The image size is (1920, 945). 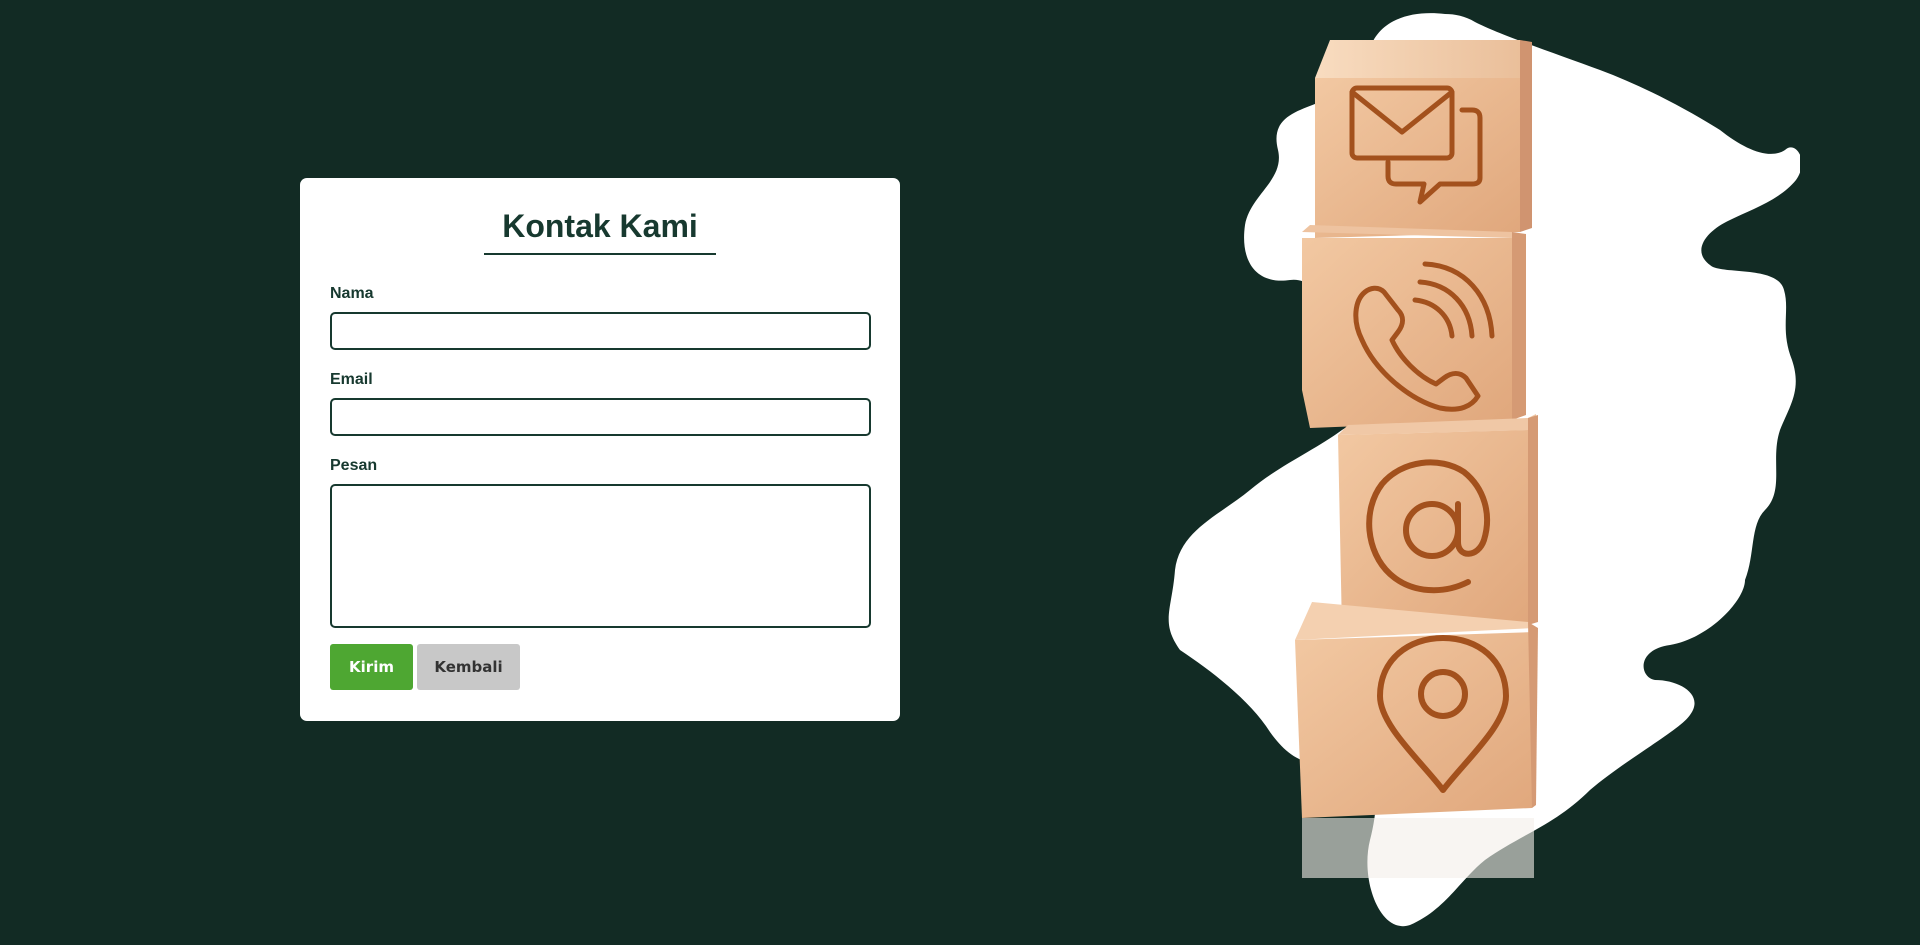 I want to click on email-label: Email, so click(x=351, y=379).